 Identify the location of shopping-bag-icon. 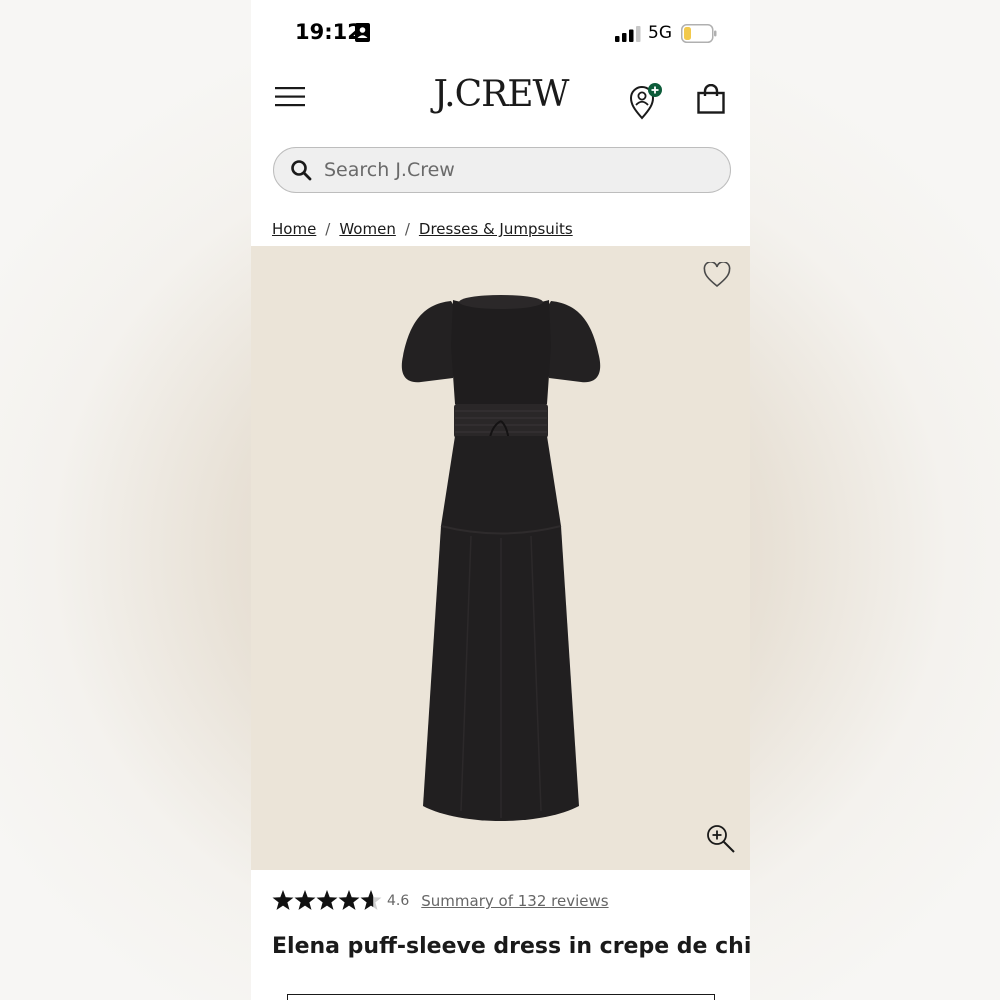
(711, 99).